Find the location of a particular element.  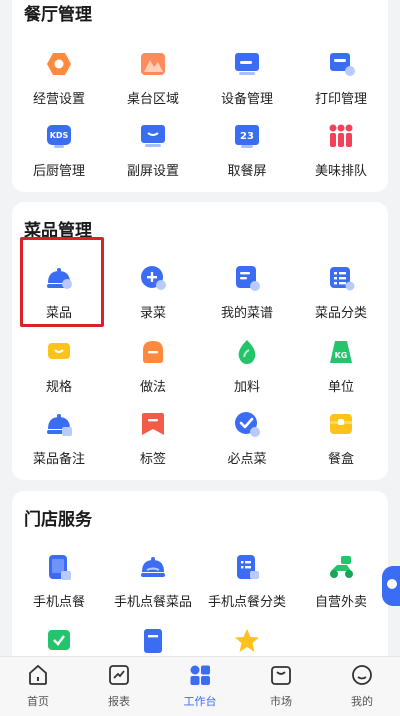

item-mobile-category: 手机点餐分类 is located at coordinates (247, 582).